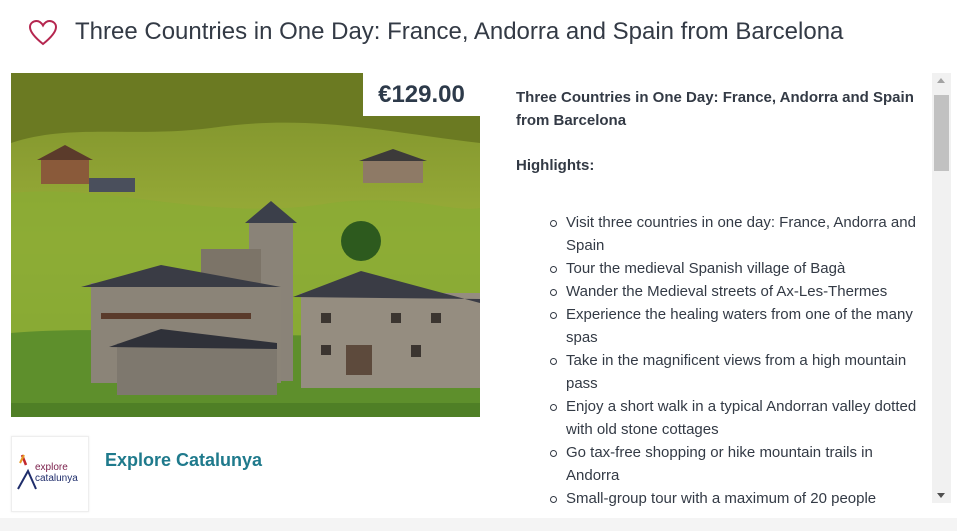 The height and width of the screenshot is (531, 957). I want to click on scroll-down-button, so click(941, 495).